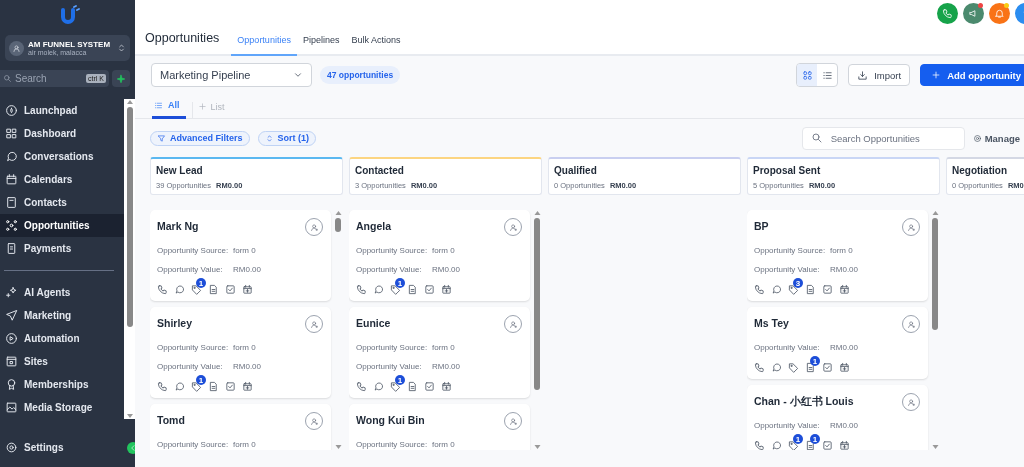  I want to click on advanced-filters-button: Advanced Filters, so click(200, 138).